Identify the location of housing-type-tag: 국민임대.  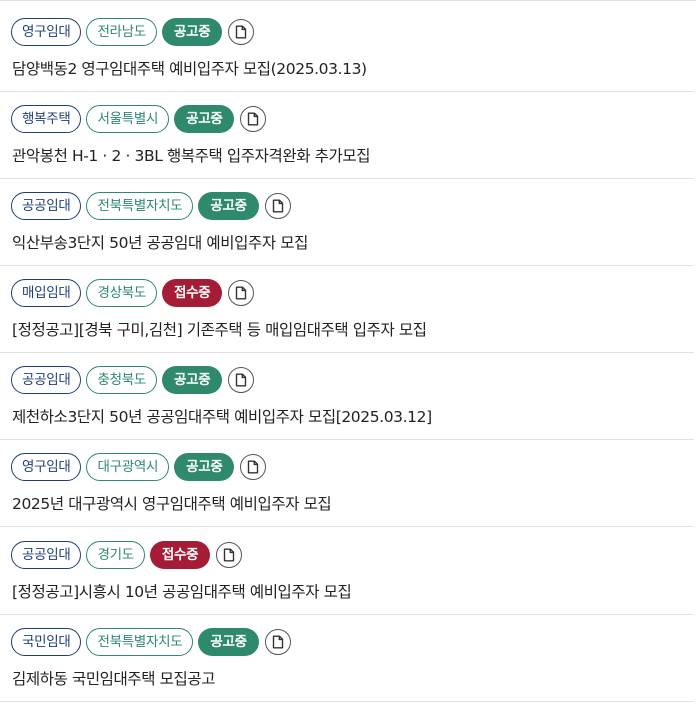
(46, 642).